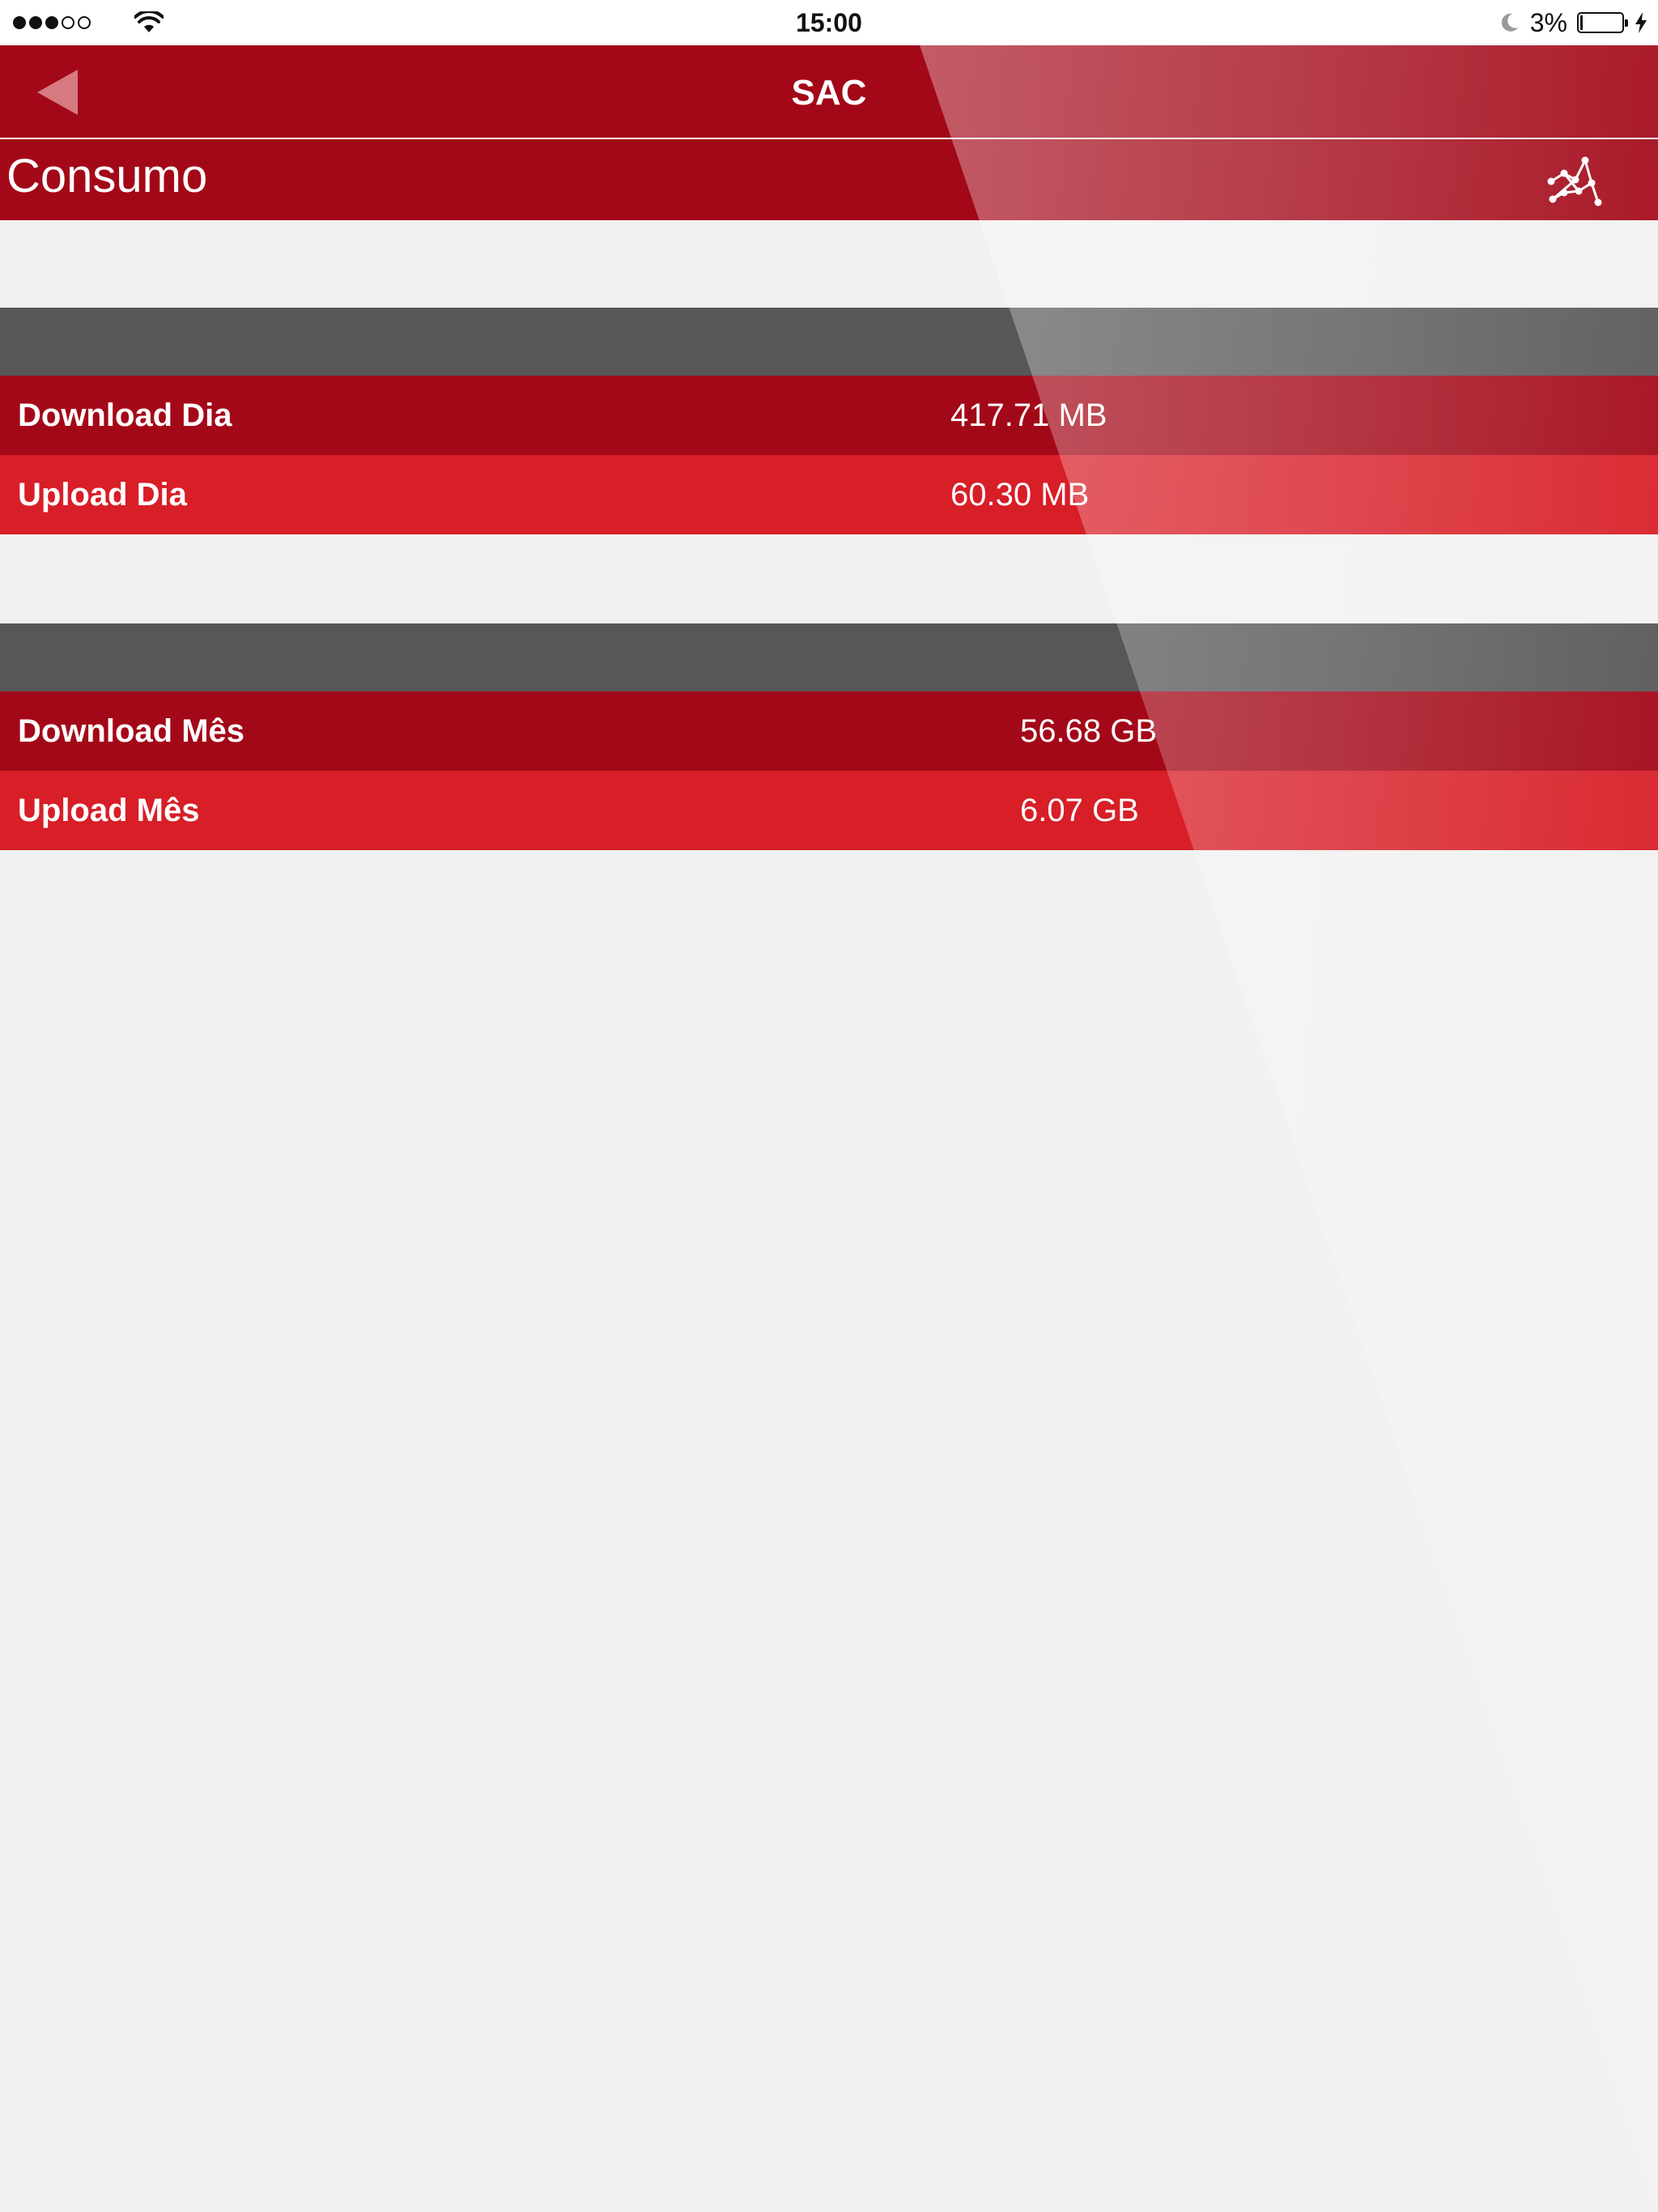 Image resolution: width=1658 pixels, height=2212 pixels. What do you see at coordinates (1573, 22) in the screenshot?
I see `status-right-group: 3%` at bounding box center [1573, 22].